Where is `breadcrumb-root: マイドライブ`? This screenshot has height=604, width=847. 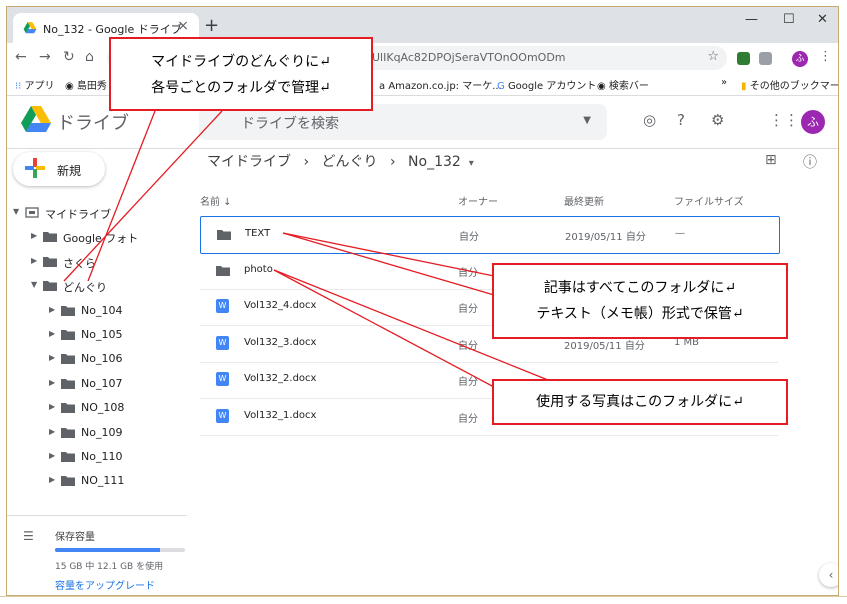
breadcrumb-root: マイドライブ is located at coordinates (249, 162).